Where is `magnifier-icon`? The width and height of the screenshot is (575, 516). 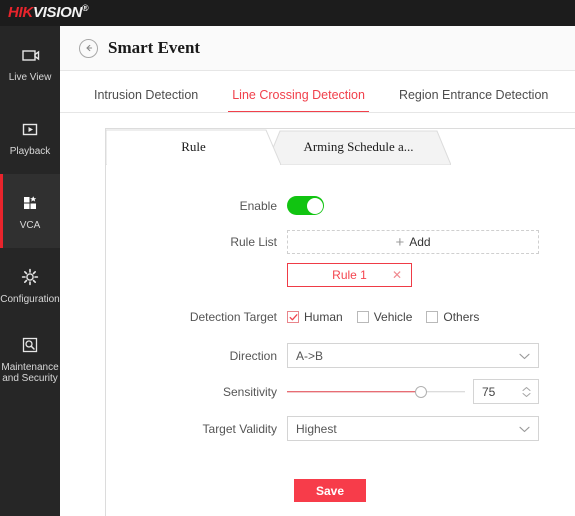 magnifier-icon is located at coordinates (30, 345).